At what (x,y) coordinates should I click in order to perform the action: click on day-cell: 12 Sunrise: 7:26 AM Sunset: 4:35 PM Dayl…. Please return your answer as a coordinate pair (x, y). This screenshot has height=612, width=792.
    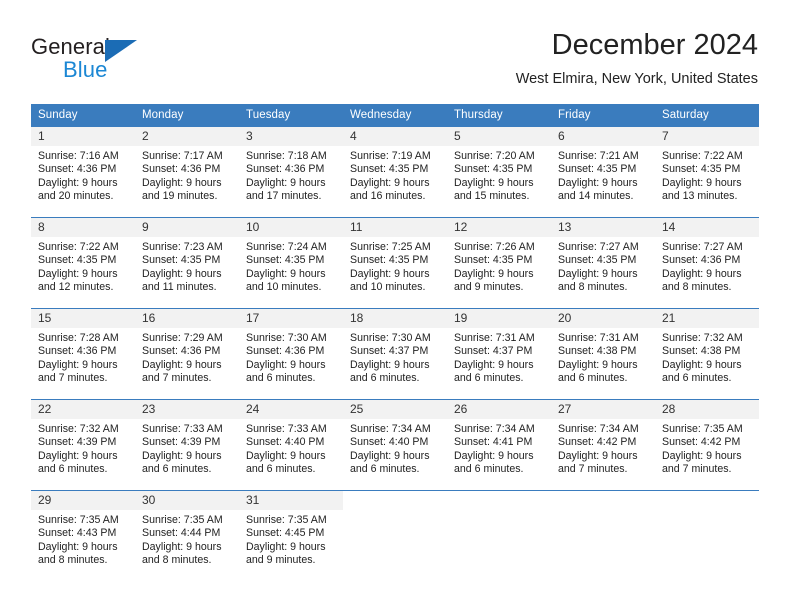
    Looking at the image, I should click on (499, 263).